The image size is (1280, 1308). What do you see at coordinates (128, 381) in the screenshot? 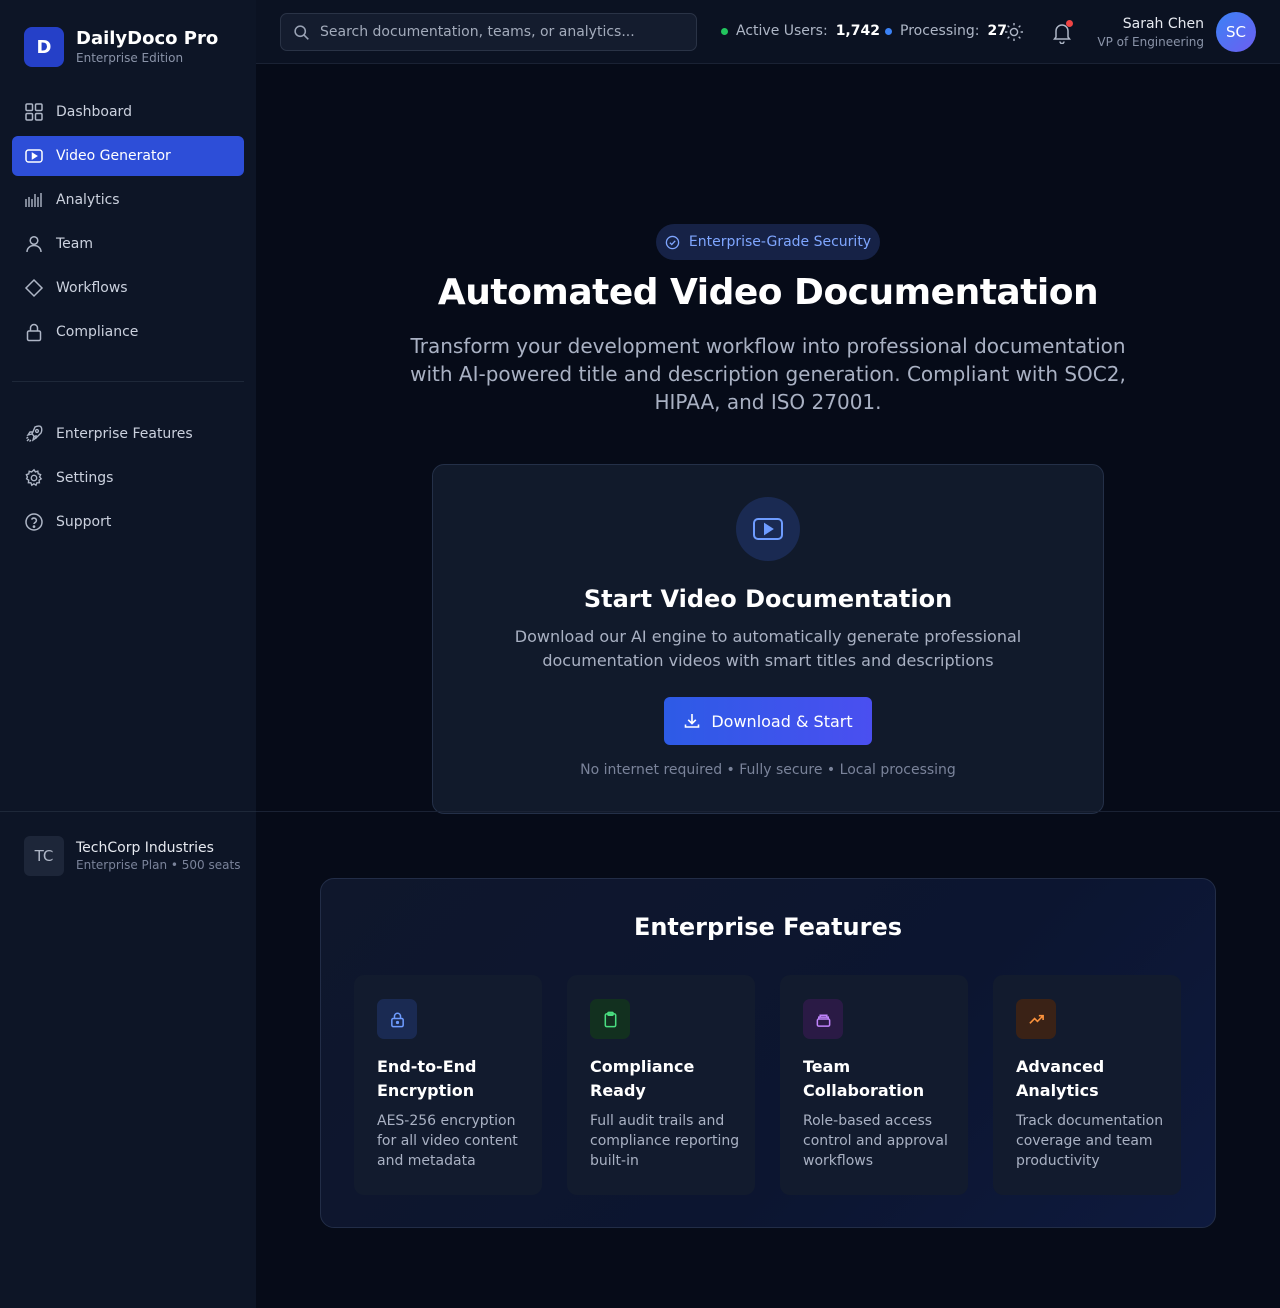
I see `nav-divider` at bounding box center [128, 381].